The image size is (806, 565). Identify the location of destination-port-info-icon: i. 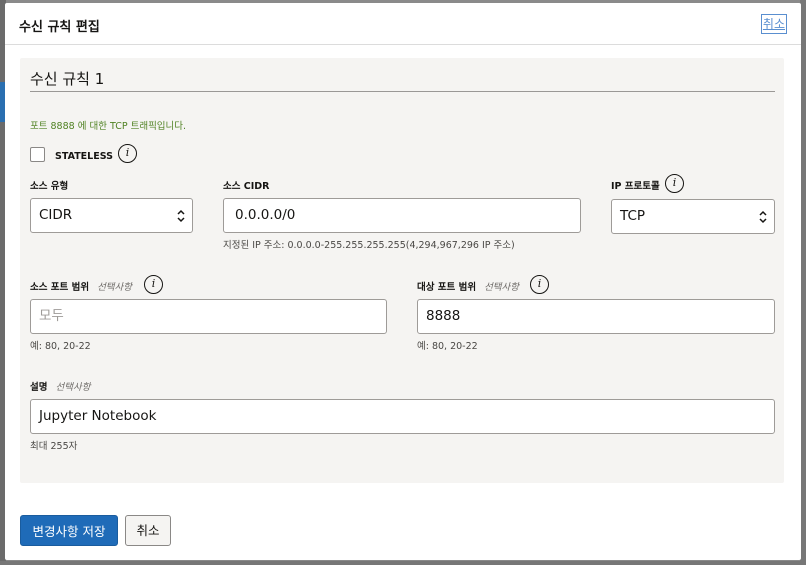
(539, 284).